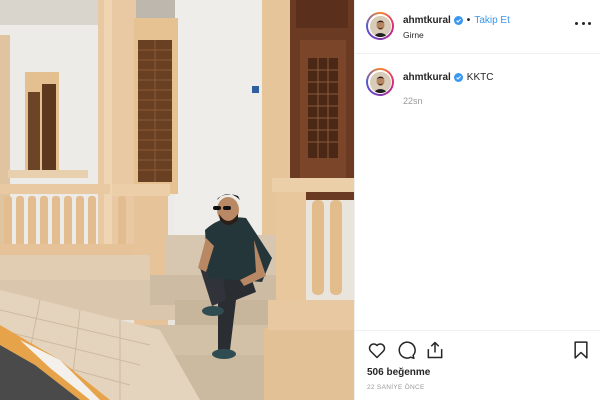 This screenshot has width=600, height=400. I want to click on caption: ahmtkural KKTC, so click(448, 77).